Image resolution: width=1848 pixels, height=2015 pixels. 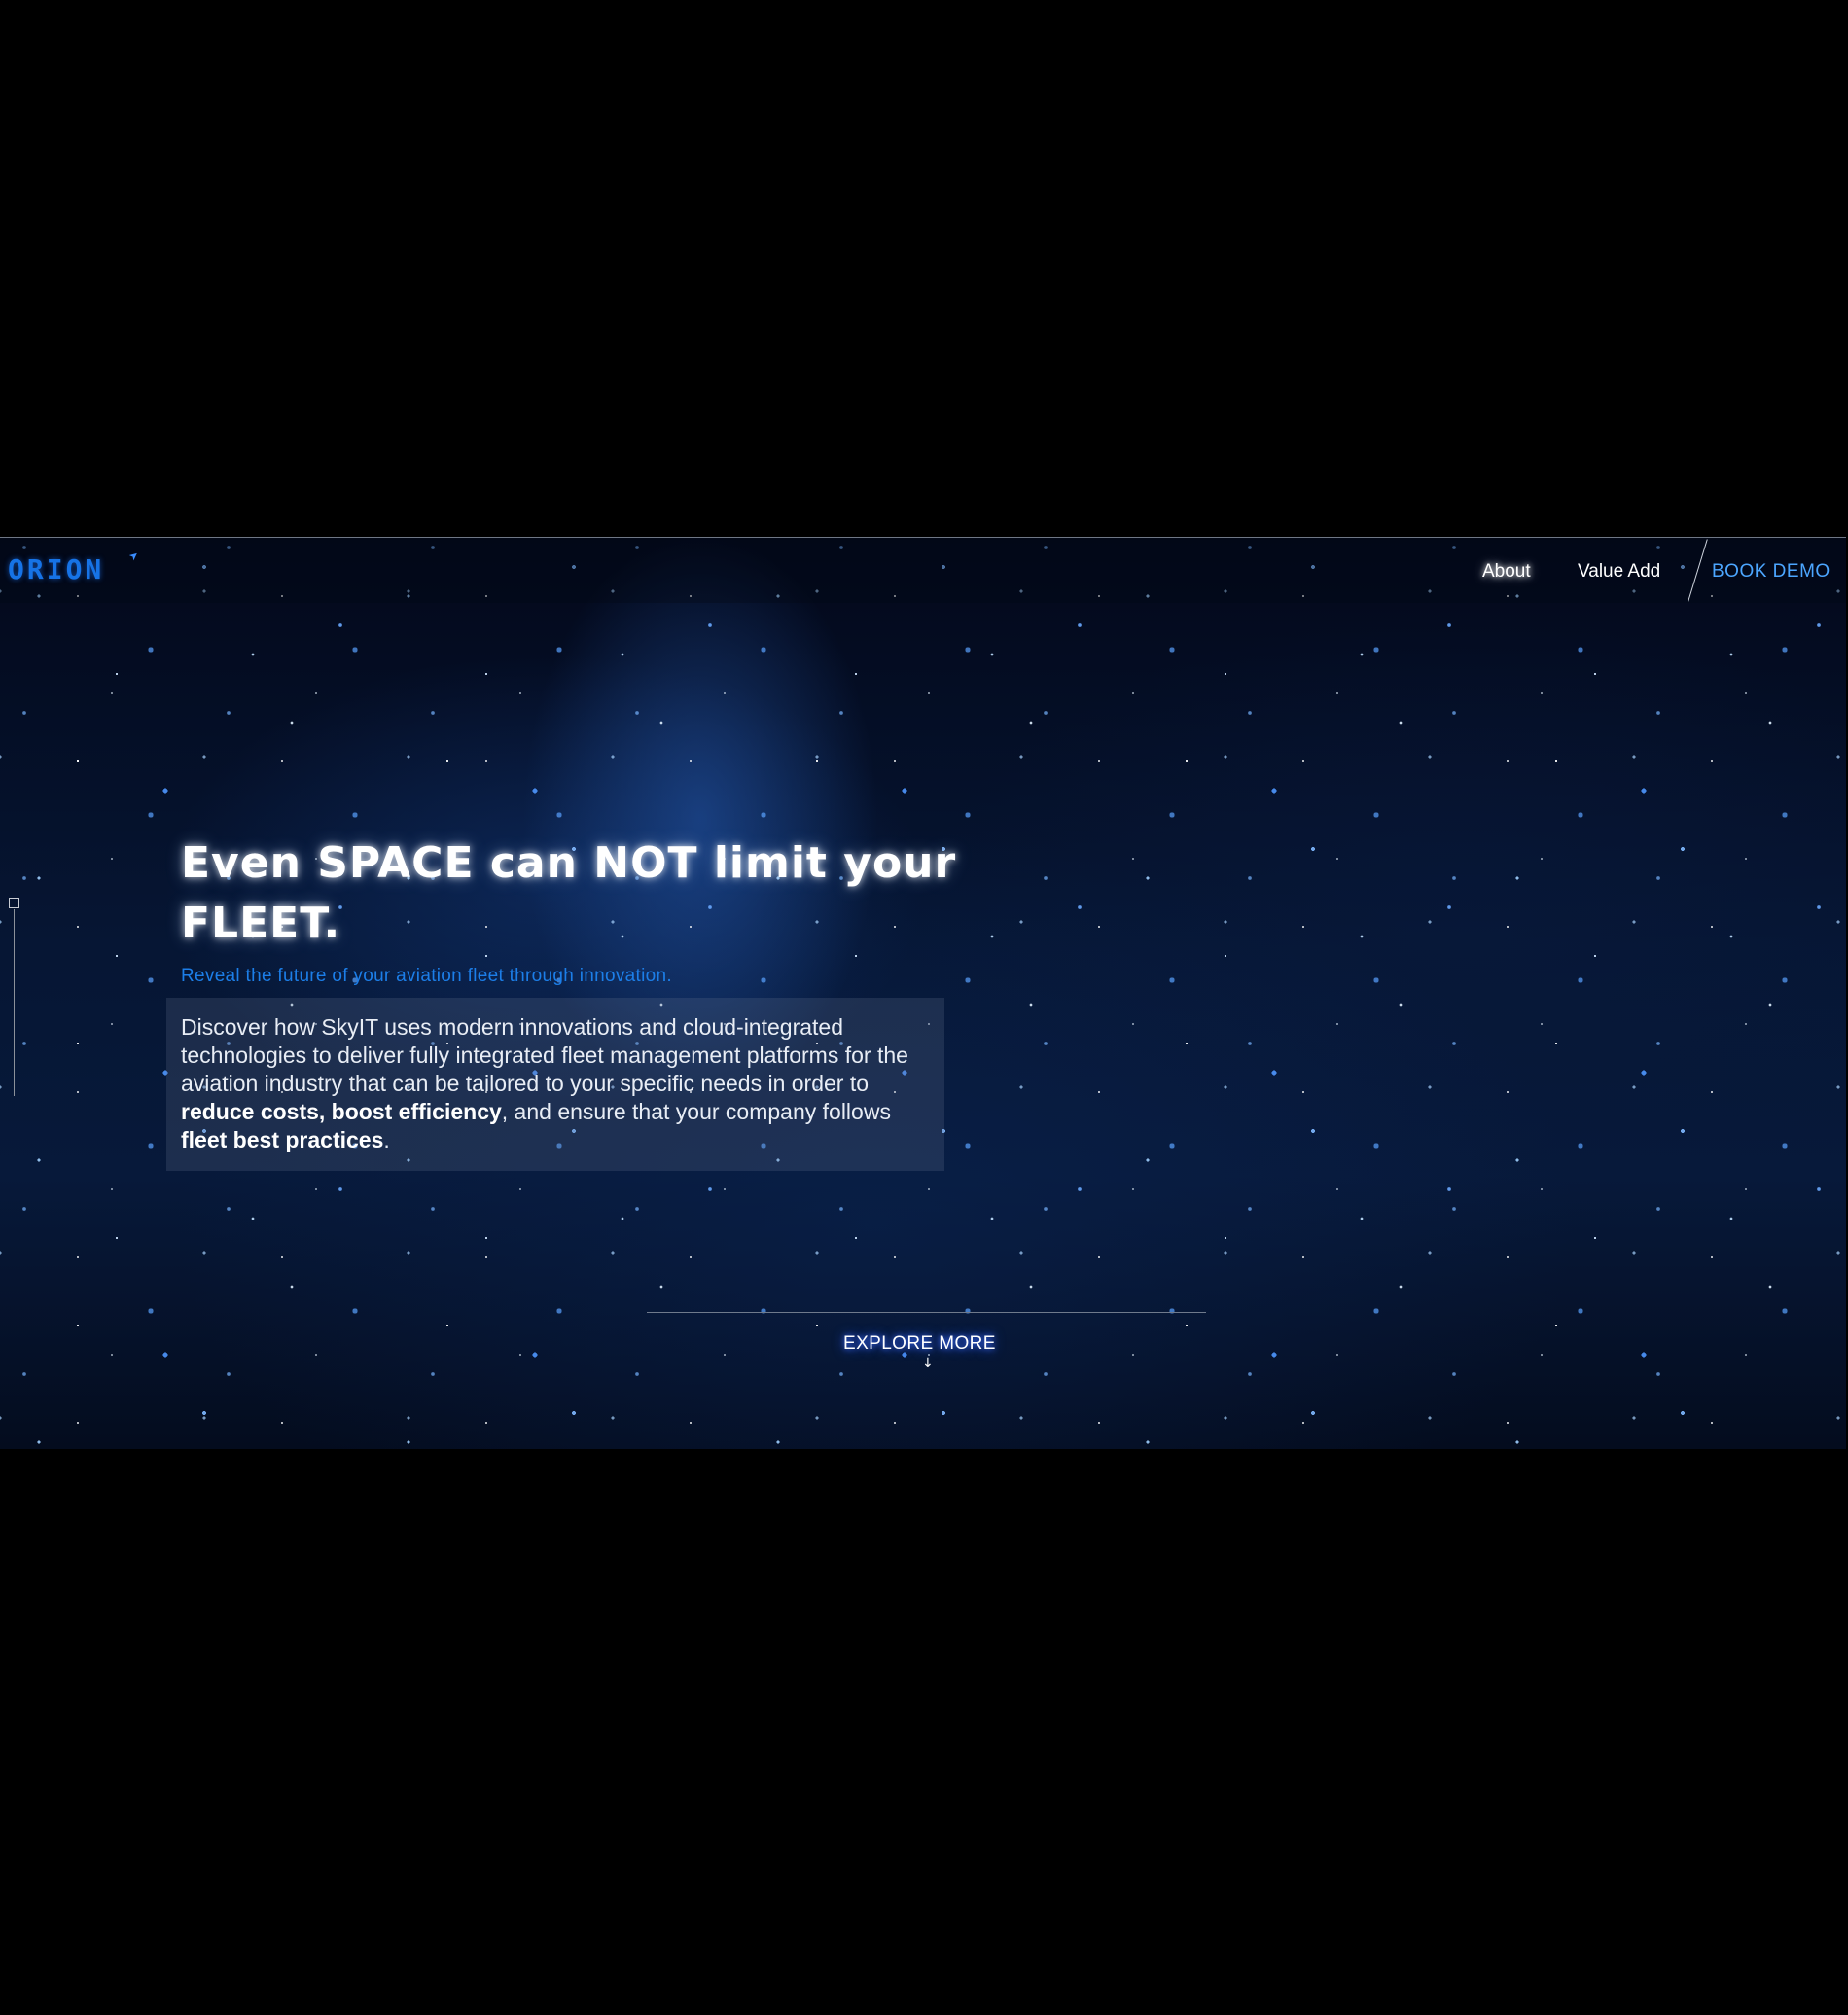 What do you see at coordinates (1771, 572) in the screenshot?
I see `book-demo-button: BOOK DEMO` at bounding box center [1771, 572].